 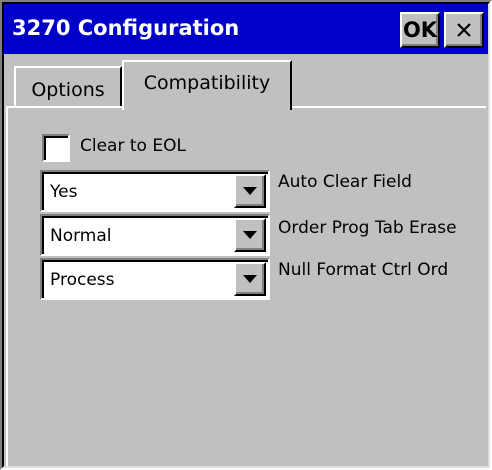 I want to click on auto-clear-field-select: Yes, so click(x=155, y=191).